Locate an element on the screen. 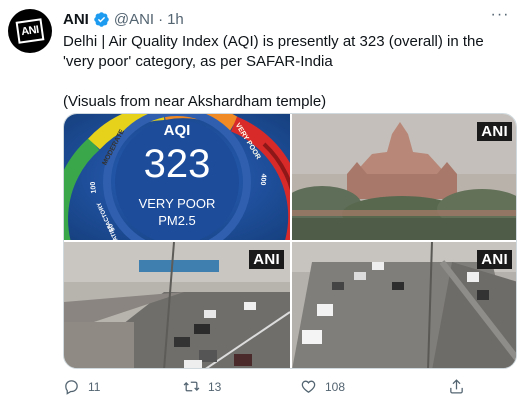 The image size is (522, 407). retweet-button: 13 is located at coordinates (202, 386).